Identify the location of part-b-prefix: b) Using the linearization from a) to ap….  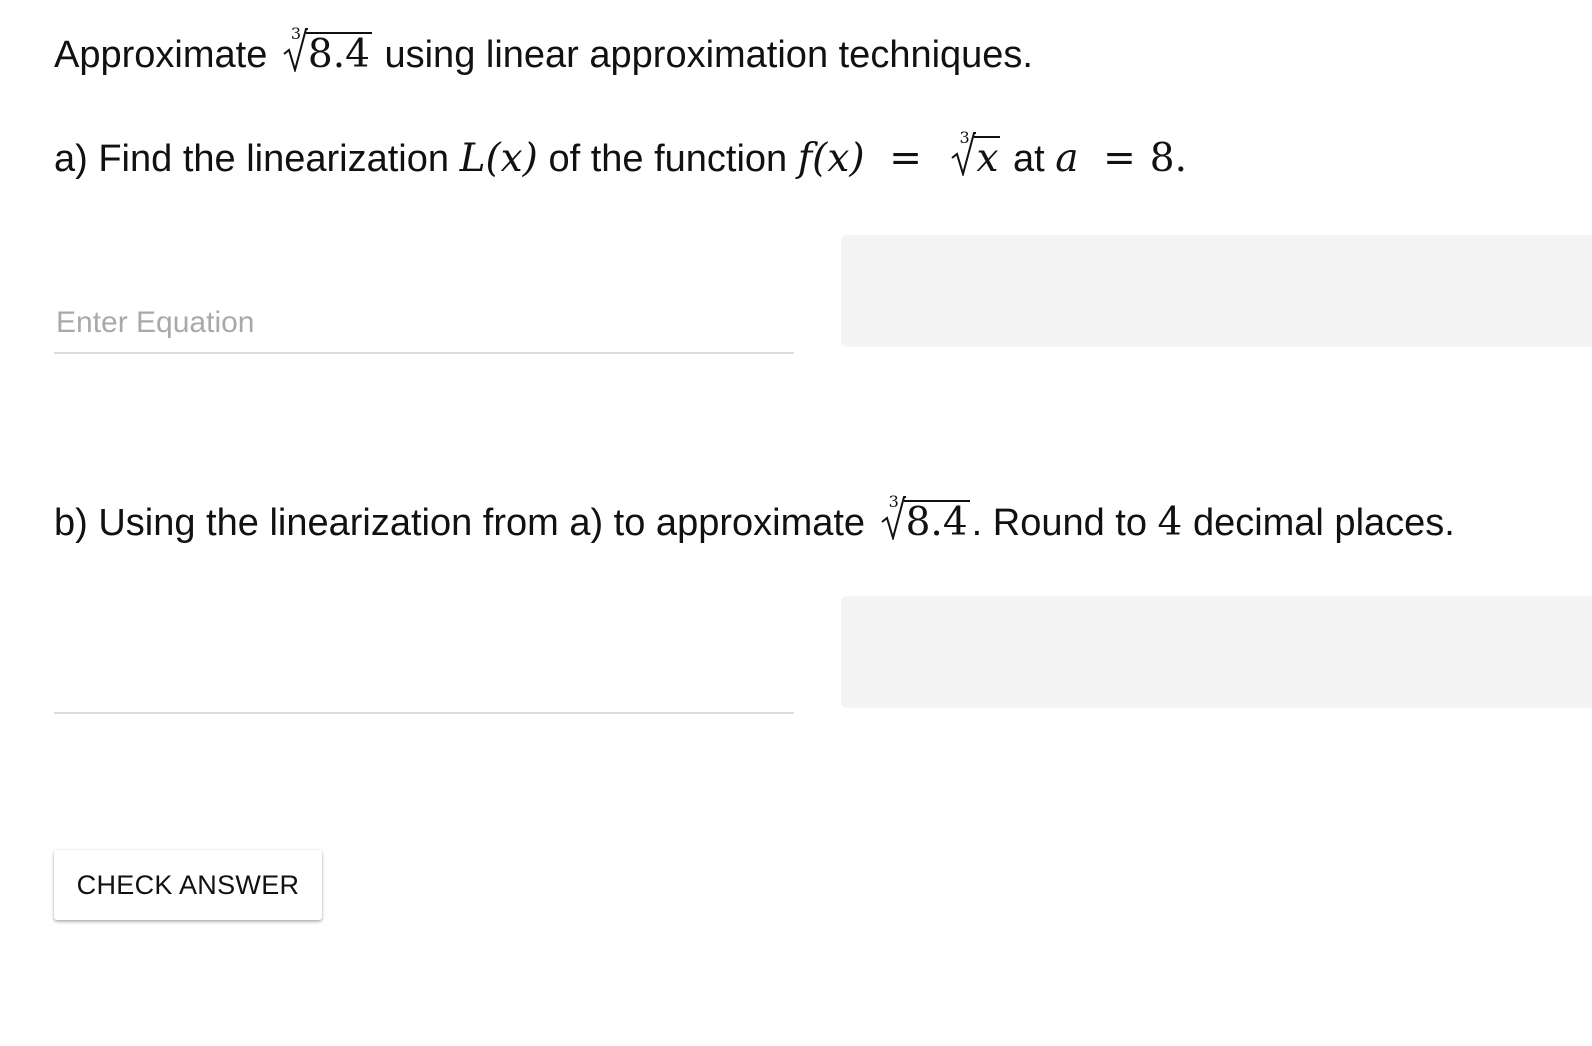
(460, 523).